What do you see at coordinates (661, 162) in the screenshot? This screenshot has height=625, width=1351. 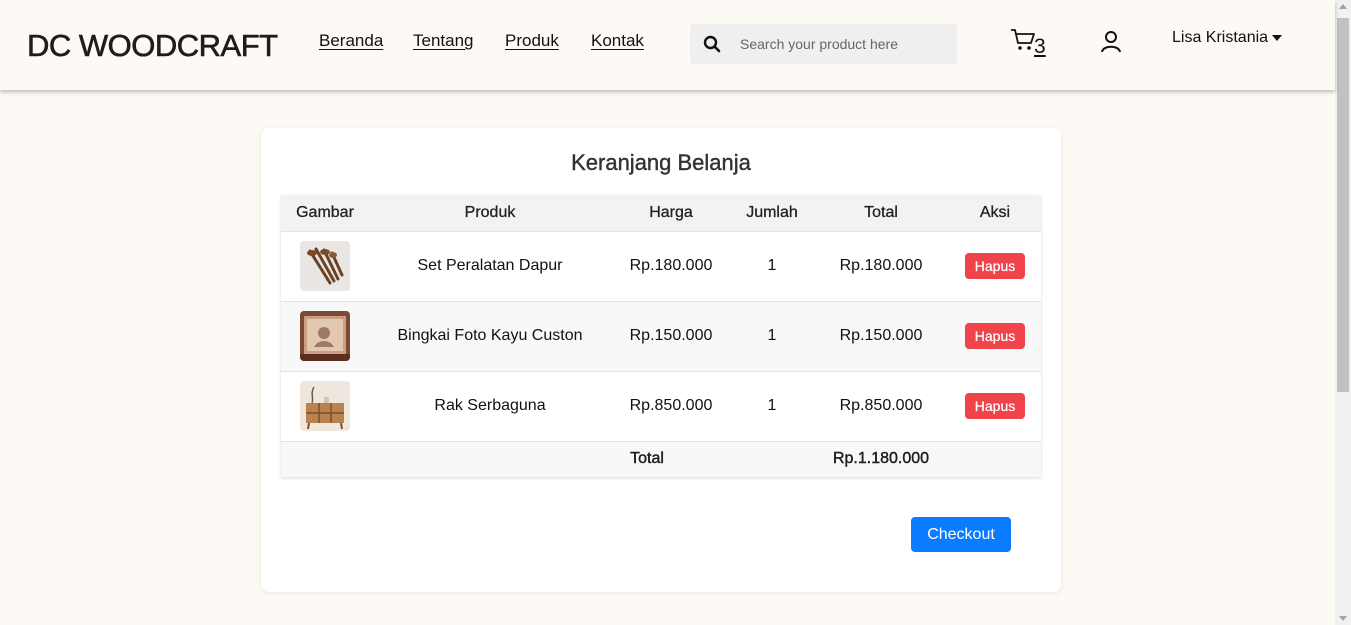 I see `page-title: Keranjang Belanja` at bounding box center [661, 162].